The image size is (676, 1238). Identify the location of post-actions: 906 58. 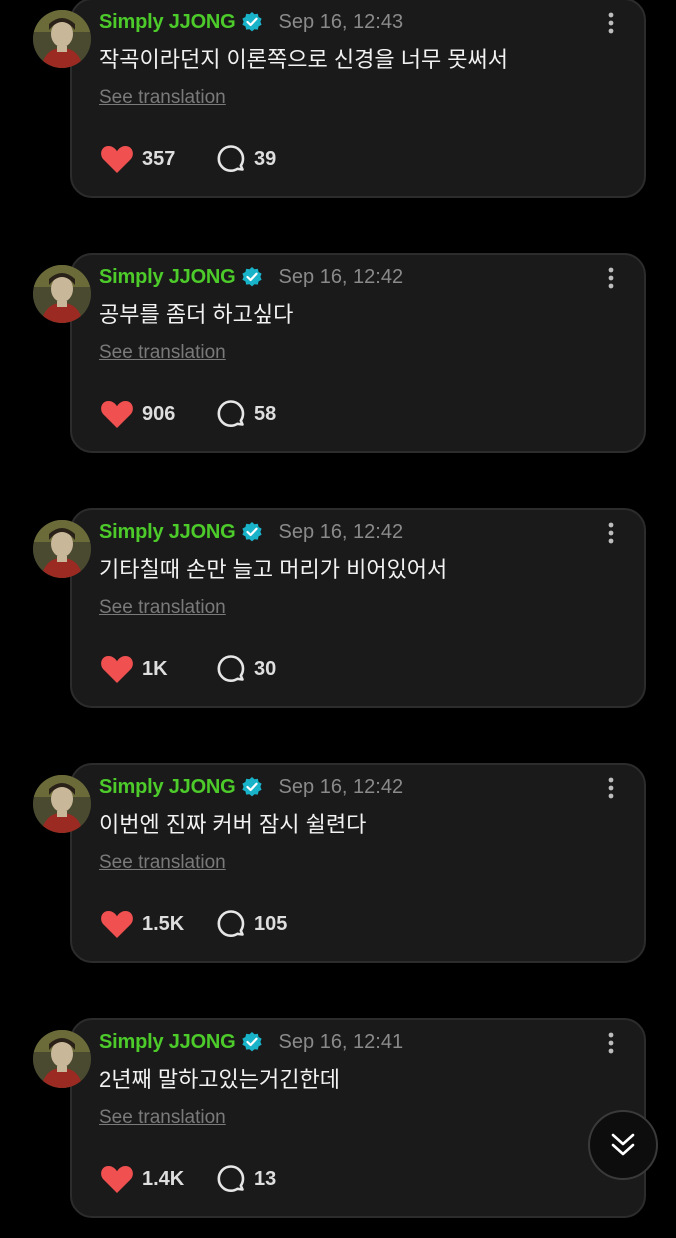
(188, 414).